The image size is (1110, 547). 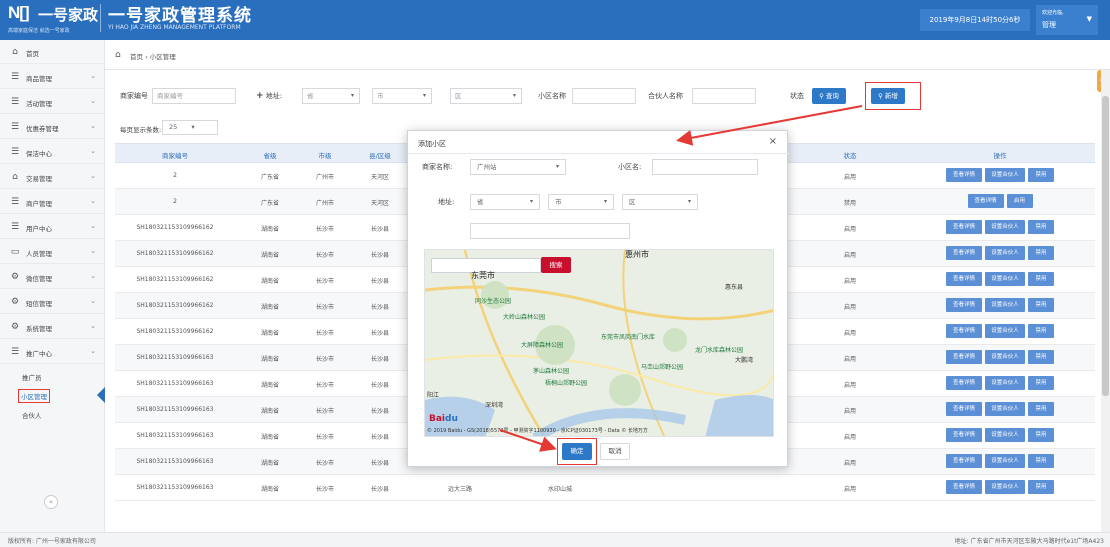 What do you see at coordinates (1105, 246) in the screenshot?
I see `scrollbar-thumb` at bounding box center [1105, 246].